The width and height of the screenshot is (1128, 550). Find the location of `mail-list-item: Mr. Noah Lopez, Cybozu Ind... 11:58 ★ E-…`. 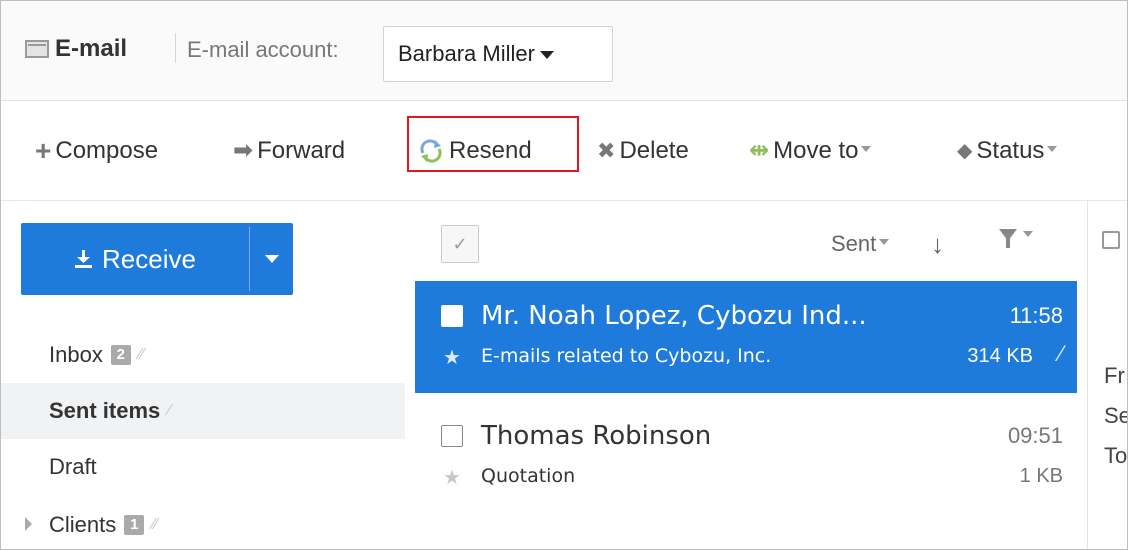

mail-list-item: Mr. Noah Lopez, Cybozu Ind... 11:58 ★ E-… is located at coordinates (746, 337).